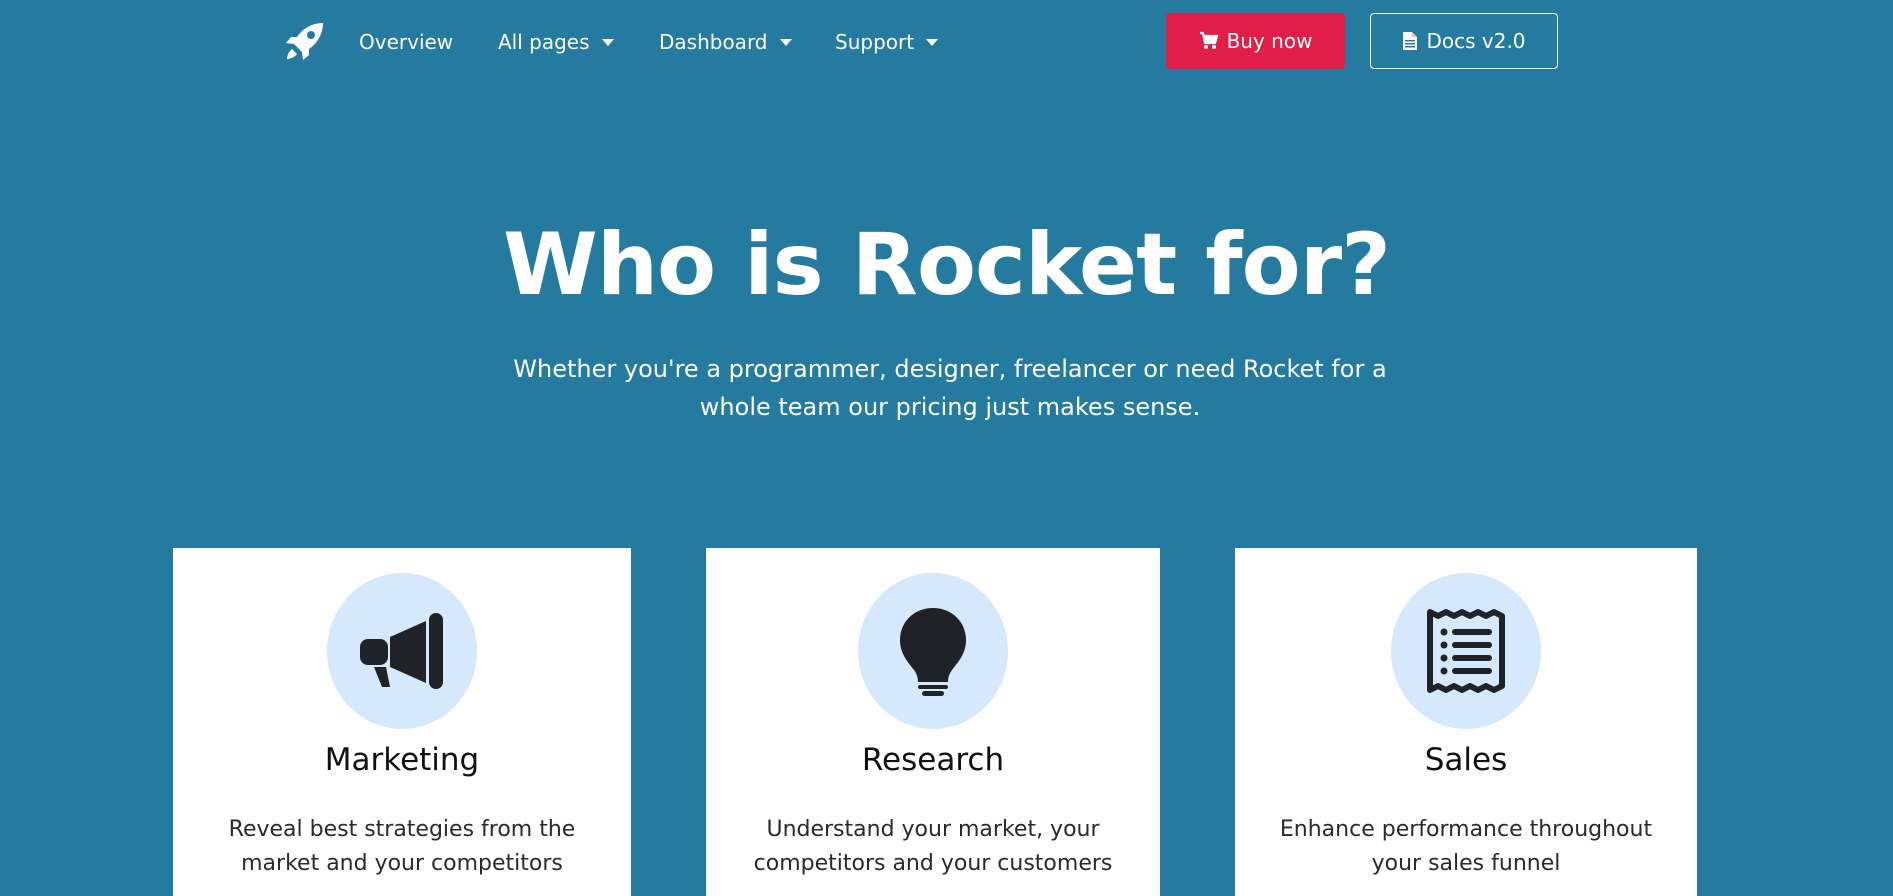  I want to click on nav-dashboard-dropdown: Dashboard, so click(725, 42).